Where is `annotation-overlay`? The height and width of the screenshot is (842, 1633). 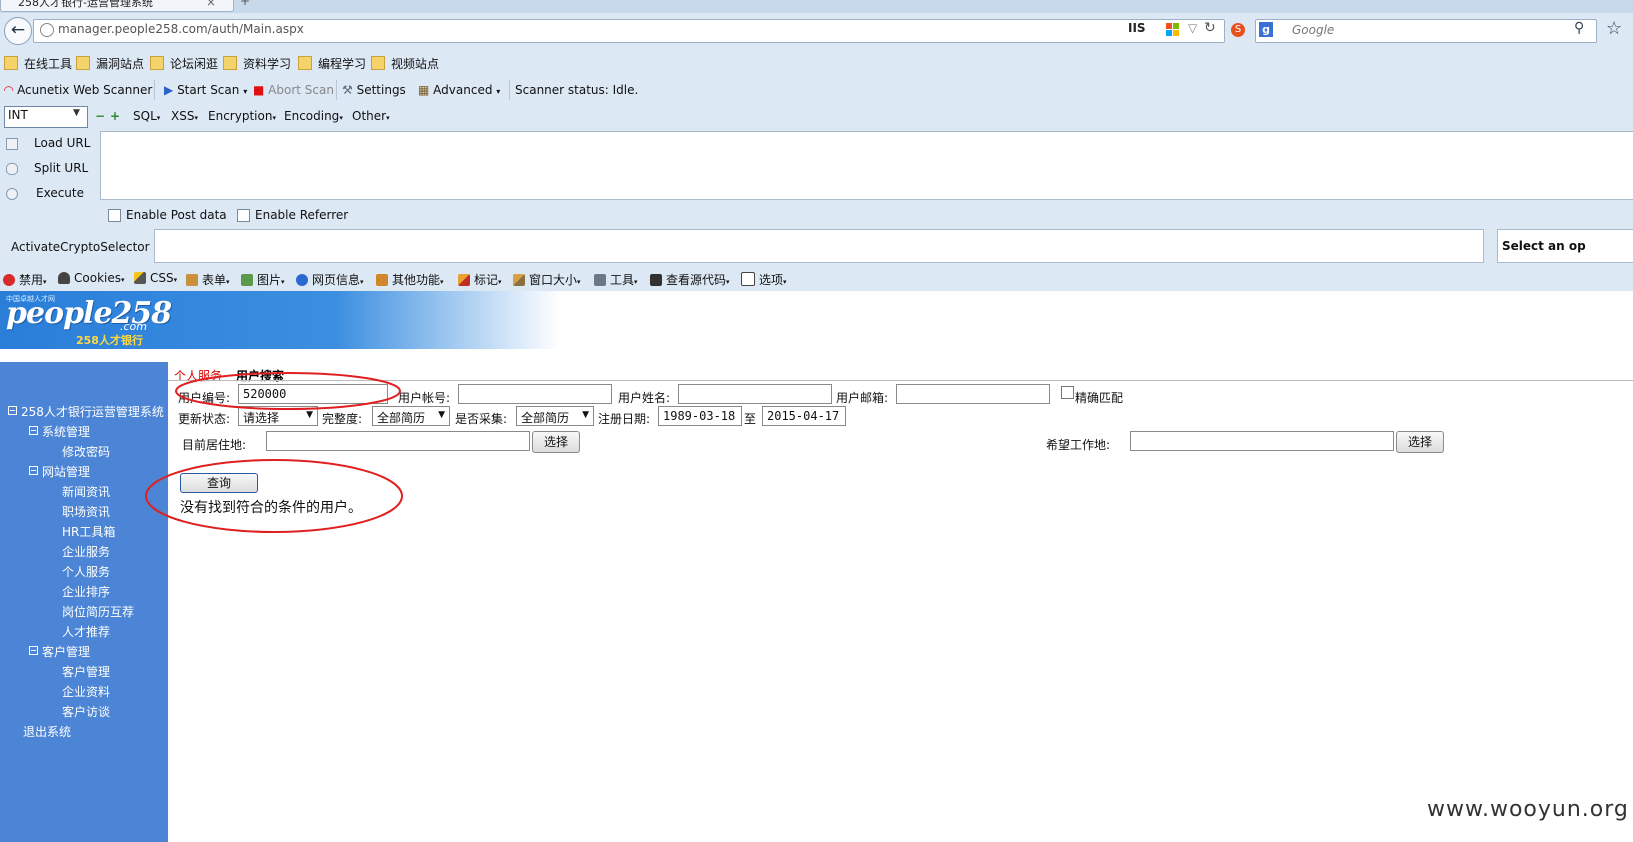
annotation-overlay is located at coordinates (274, 452).